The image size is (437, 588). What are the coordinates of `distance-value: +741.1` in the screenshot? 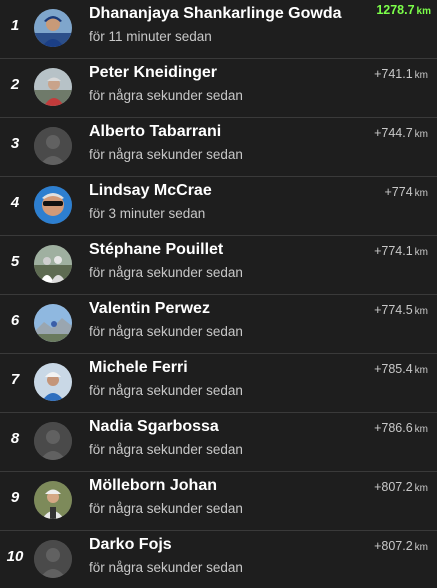 It's located at (393, 74).